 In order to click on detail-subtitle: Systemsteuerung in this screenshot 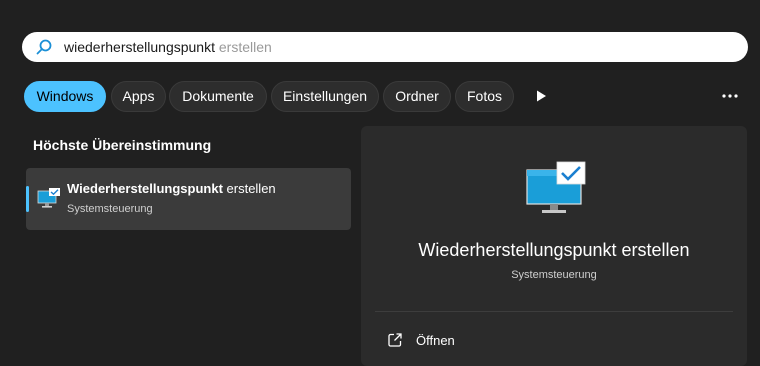, I will do `click(554, 275)`.